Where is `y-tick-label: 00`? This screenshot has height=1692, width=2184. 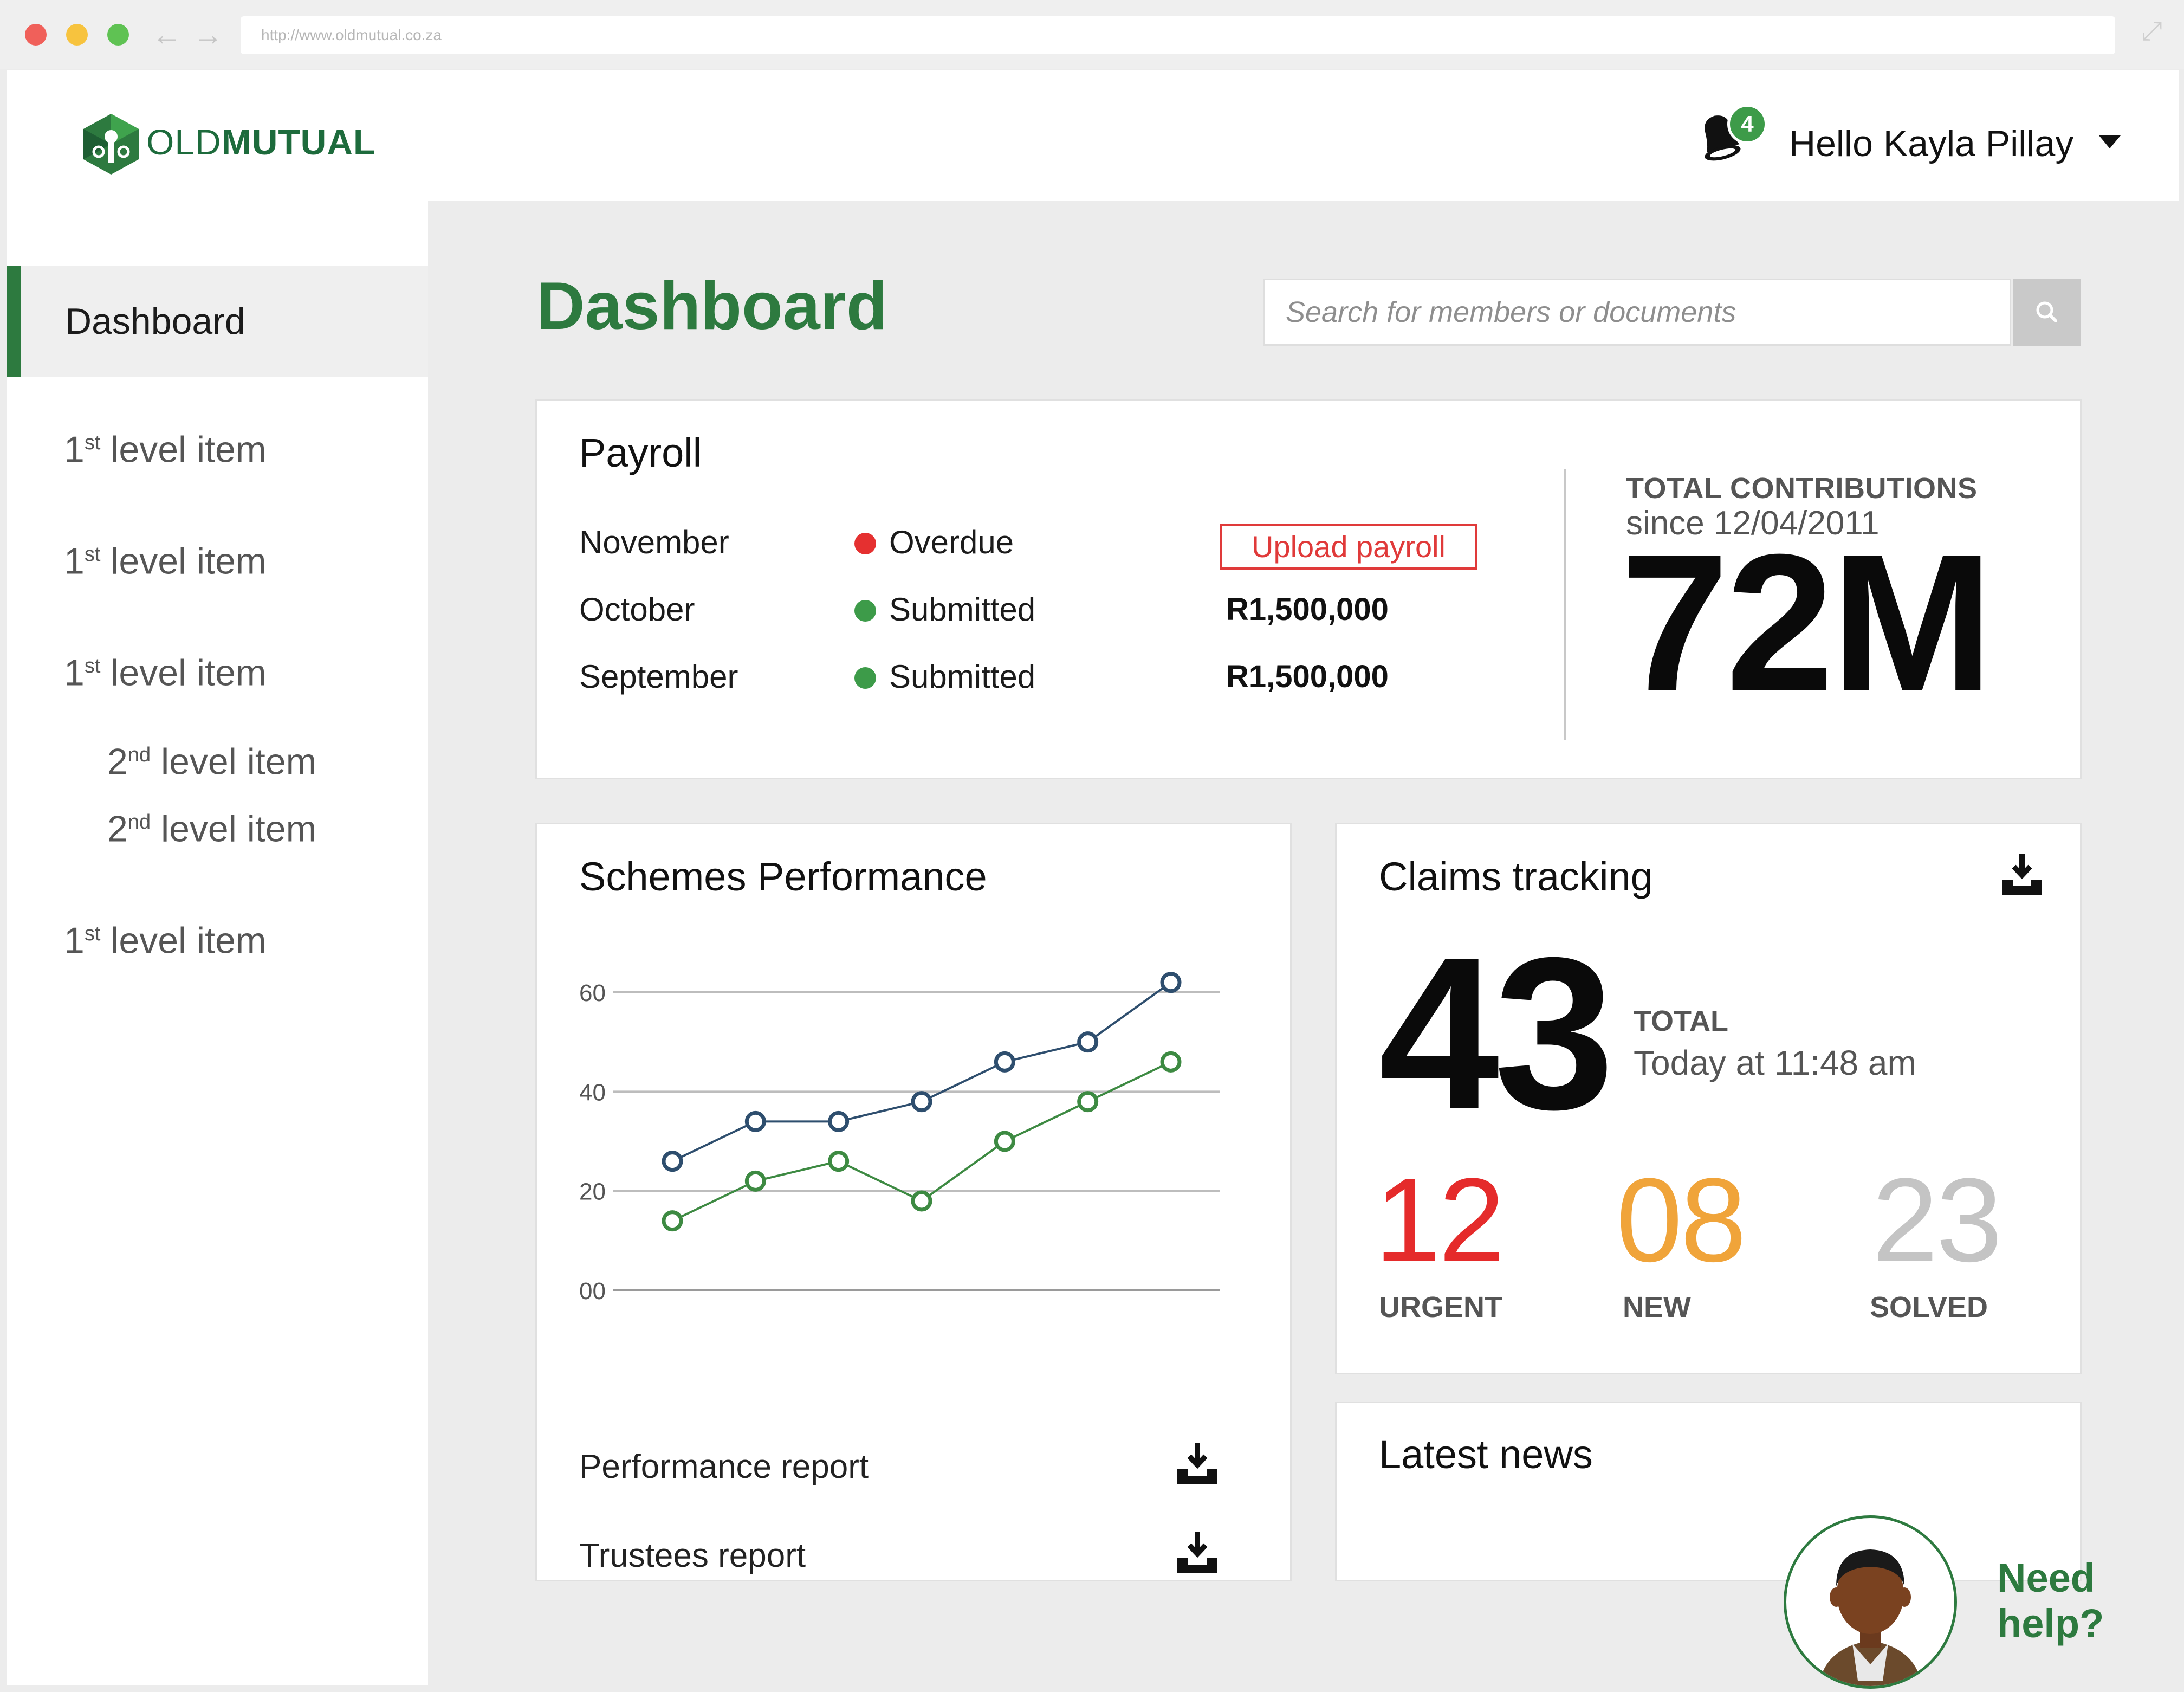
y-tick-label: 00 is located at coordinates (592, 1291).